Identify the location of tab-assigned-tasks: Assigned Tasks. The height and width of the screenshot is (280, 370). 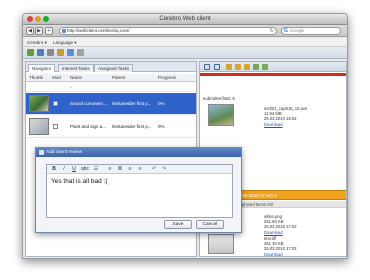
(114, 68).